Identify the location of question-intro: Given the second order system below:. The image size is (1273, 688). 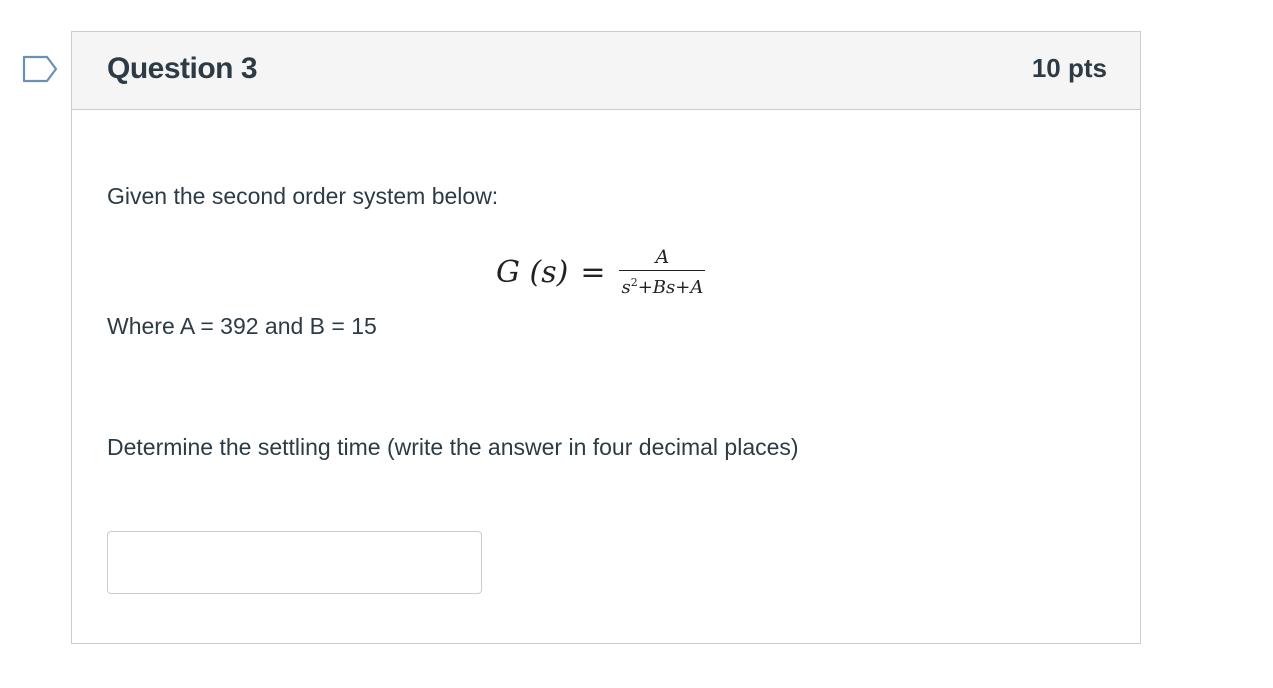
(303, 196).